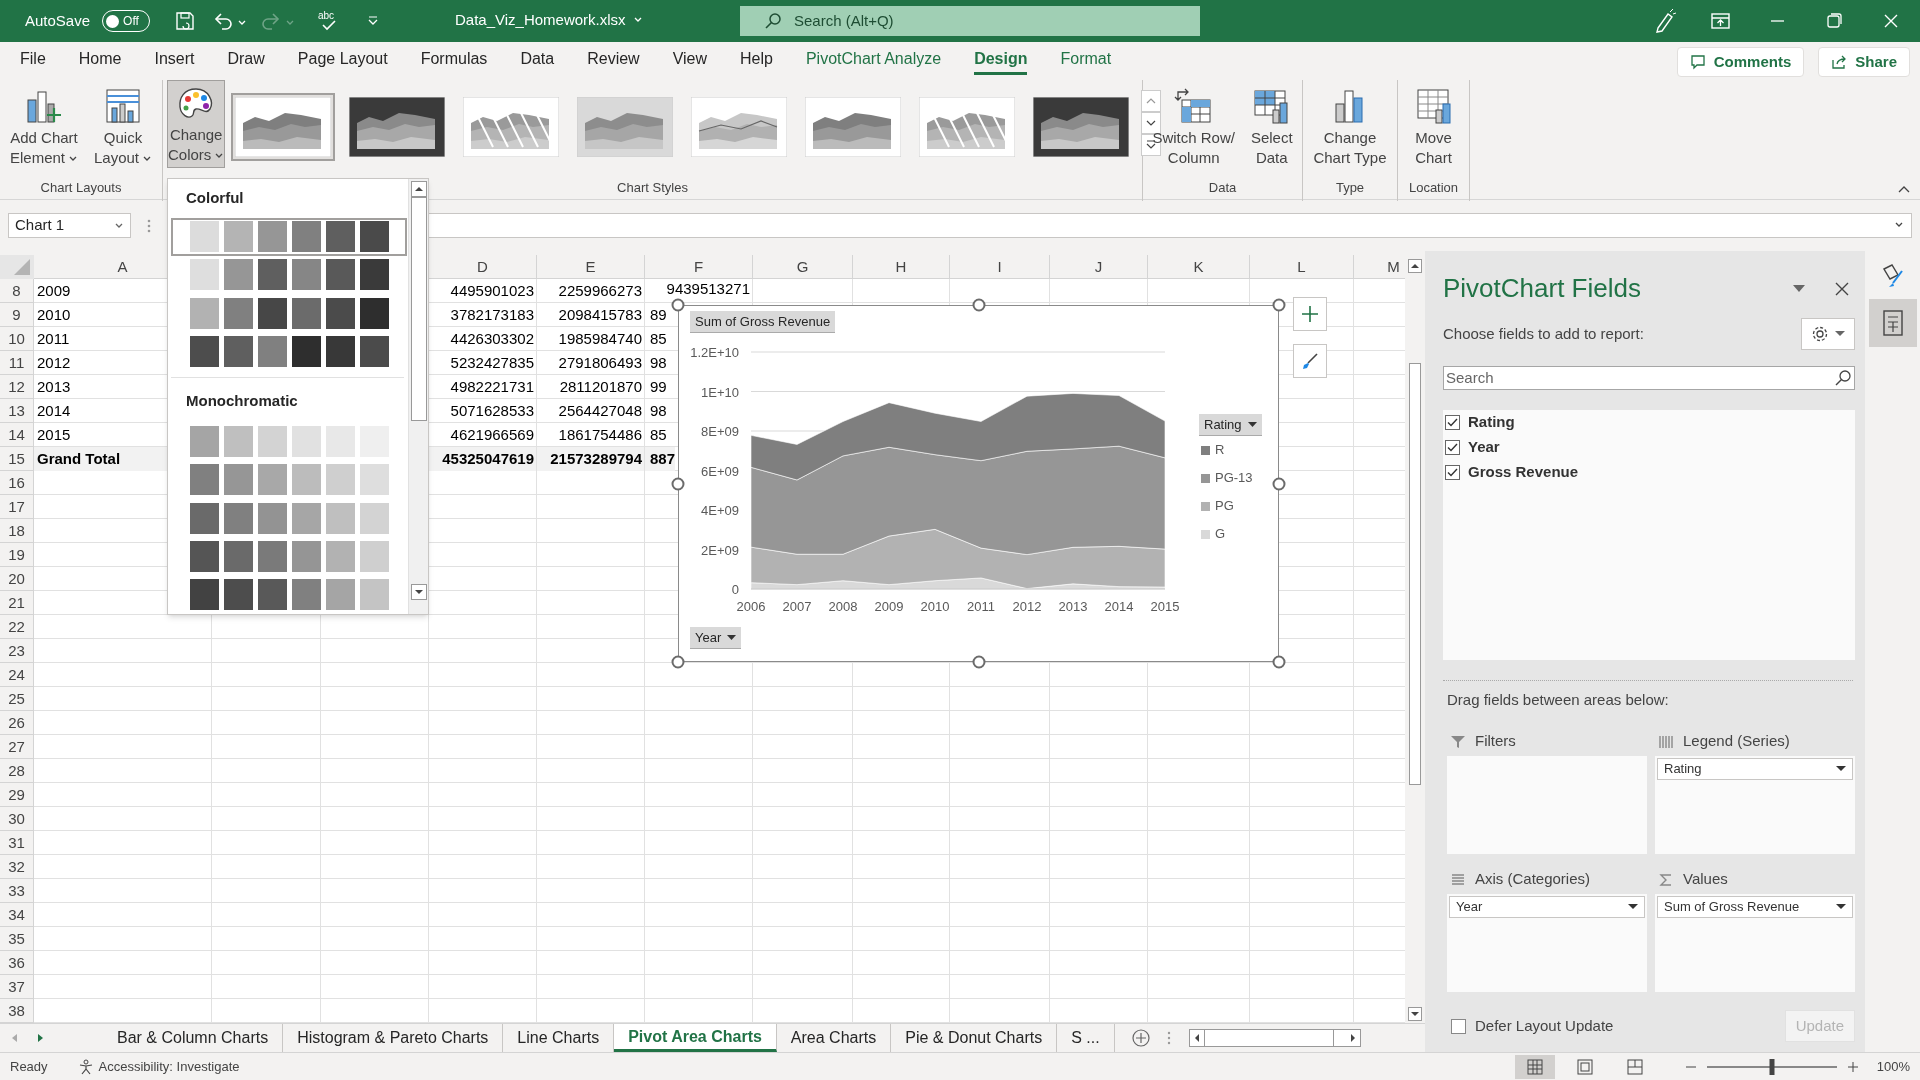 This screenshot has height=1080, width=1920. What do you see at coordinates (690, 60) in the screenshot?
I see `menu-tab: View` at bounding box center [690, 60].